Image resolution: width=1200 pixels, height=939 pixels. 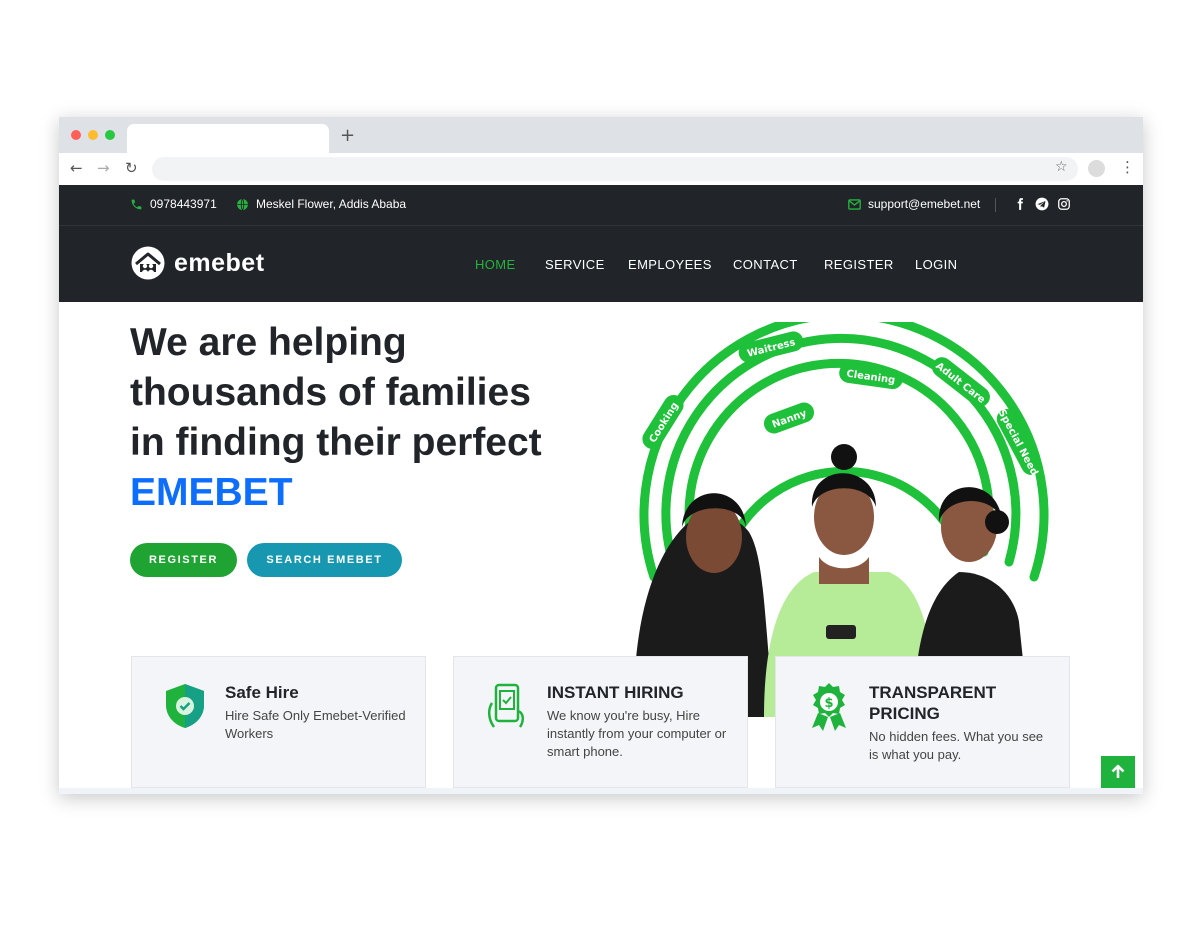 I want to click on scroll-to-top-button, so click(x=1118, y=772).